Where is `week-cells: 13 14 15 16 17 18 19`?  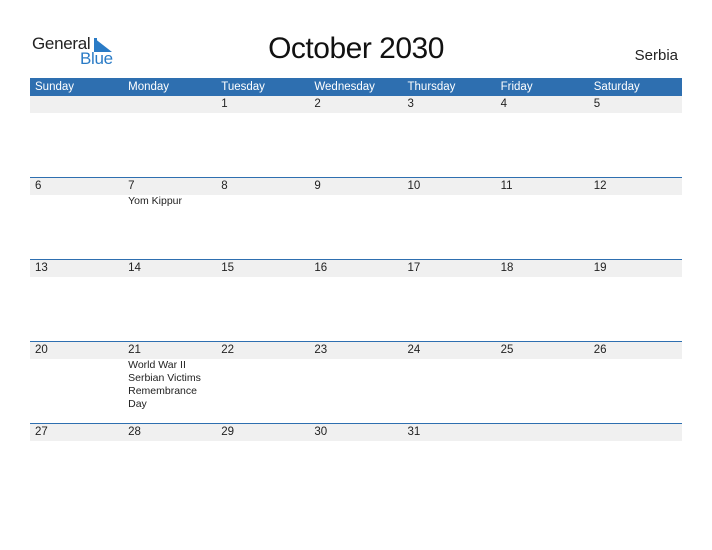 week-cells: 13 14 15 16 17 18 19 is located at coordinates (356, 268).